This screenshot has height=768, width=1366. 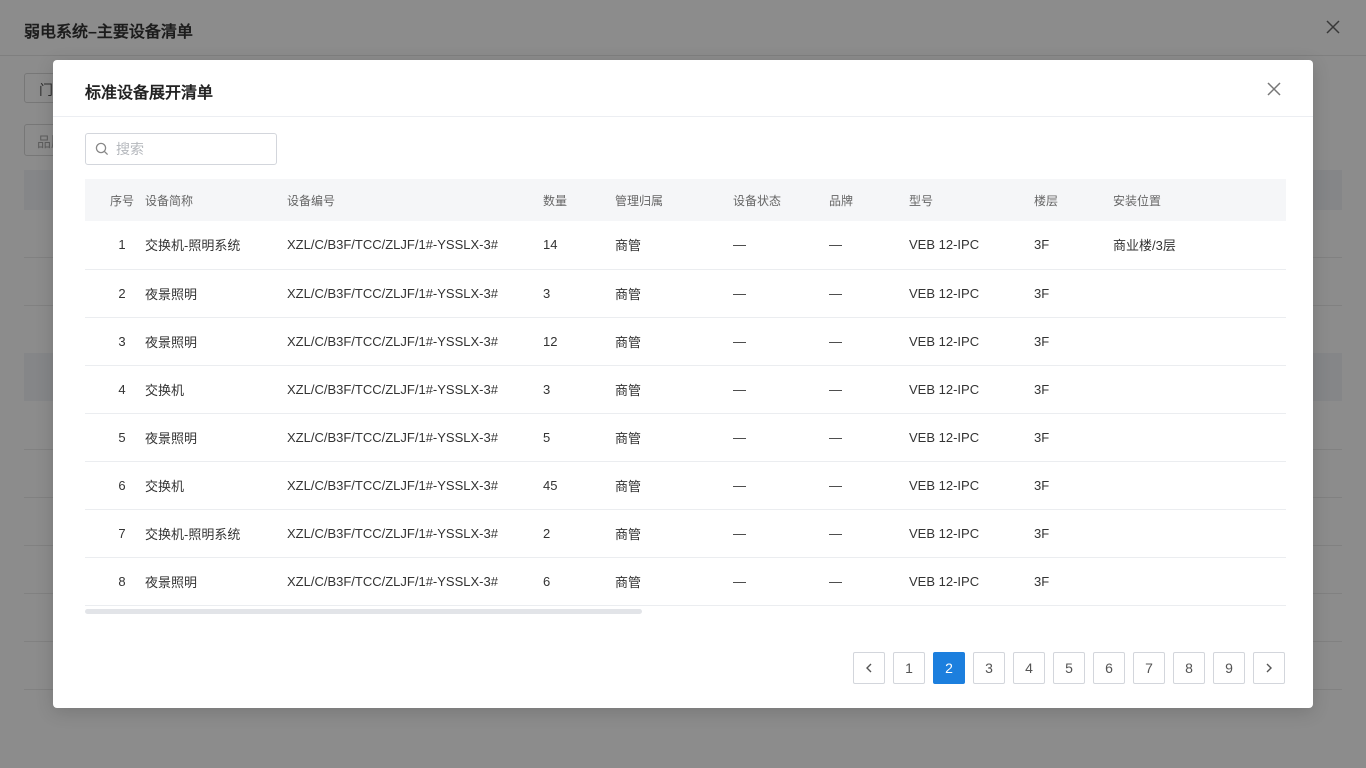 I want to click on search-box, so click(x=181, y=149).